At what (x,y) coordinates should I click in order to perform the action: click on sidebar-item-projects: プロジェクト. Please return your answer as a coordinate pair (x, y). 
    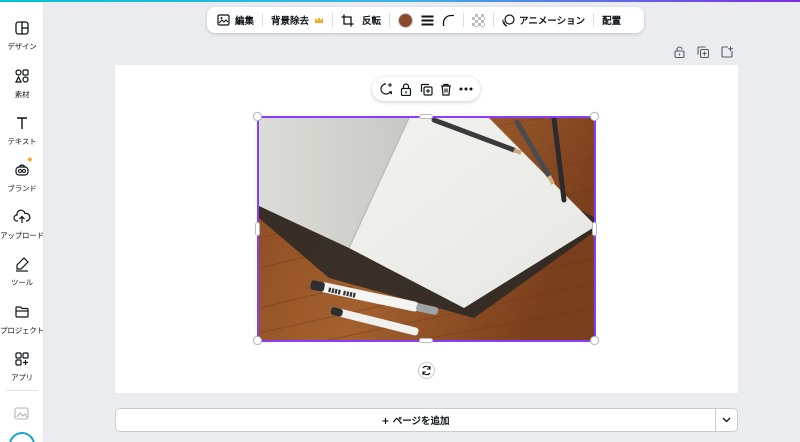
    Looking at the image, I should click on (22, 320).